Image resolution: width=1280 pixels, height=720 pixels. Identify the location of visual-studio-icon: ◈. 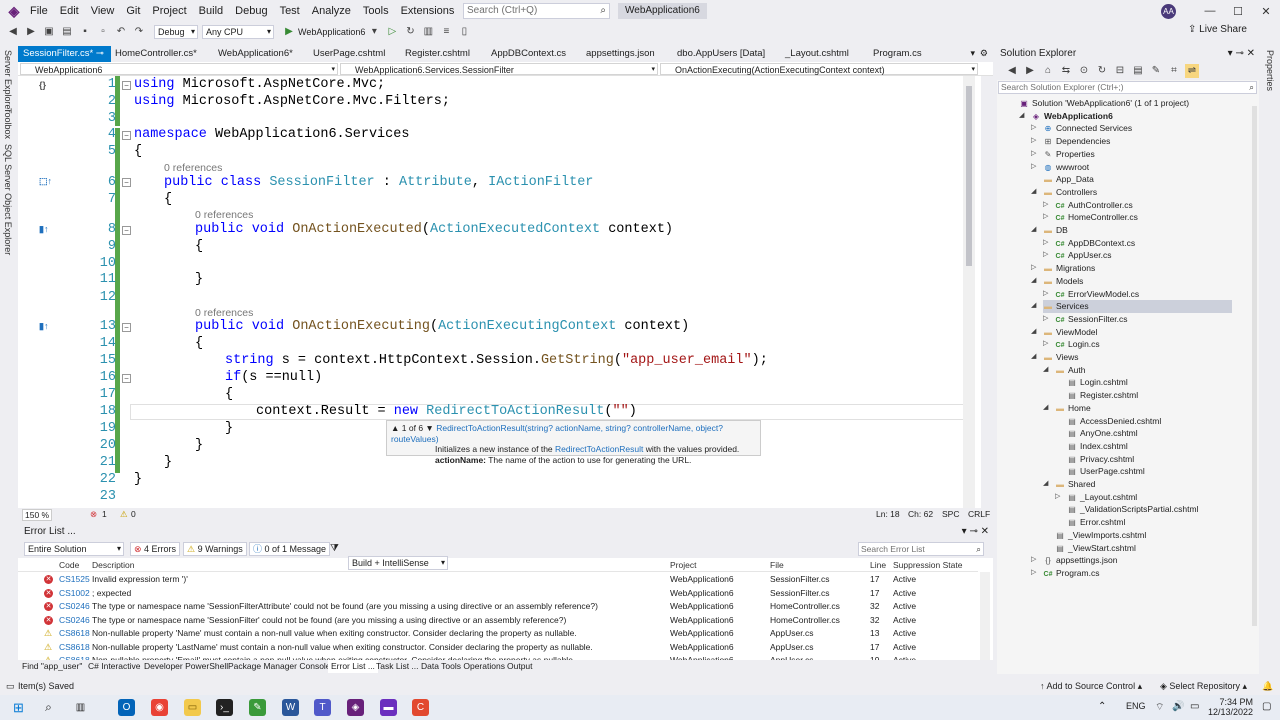
(355, 707).